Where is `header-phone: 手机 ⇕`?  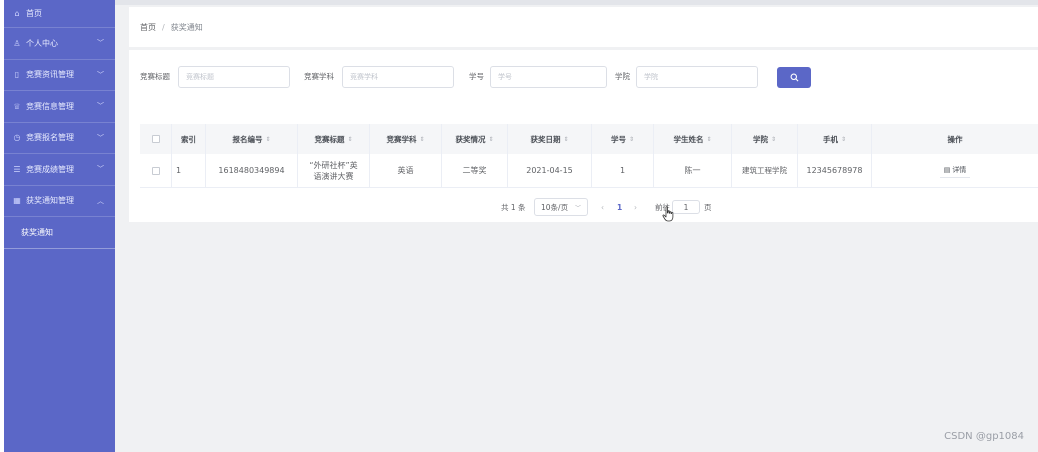 header-phone: 手机 ⇕ is located at coordinates (835, 139).